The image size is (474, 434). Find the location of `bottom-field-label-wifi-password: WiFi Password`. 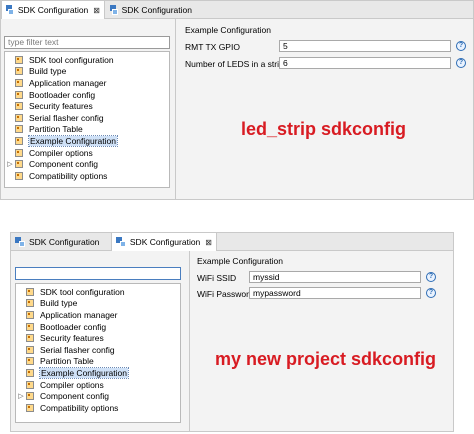

bottom-field-label-wifi-password: WiFi Password is located at coordinates (225, 294).